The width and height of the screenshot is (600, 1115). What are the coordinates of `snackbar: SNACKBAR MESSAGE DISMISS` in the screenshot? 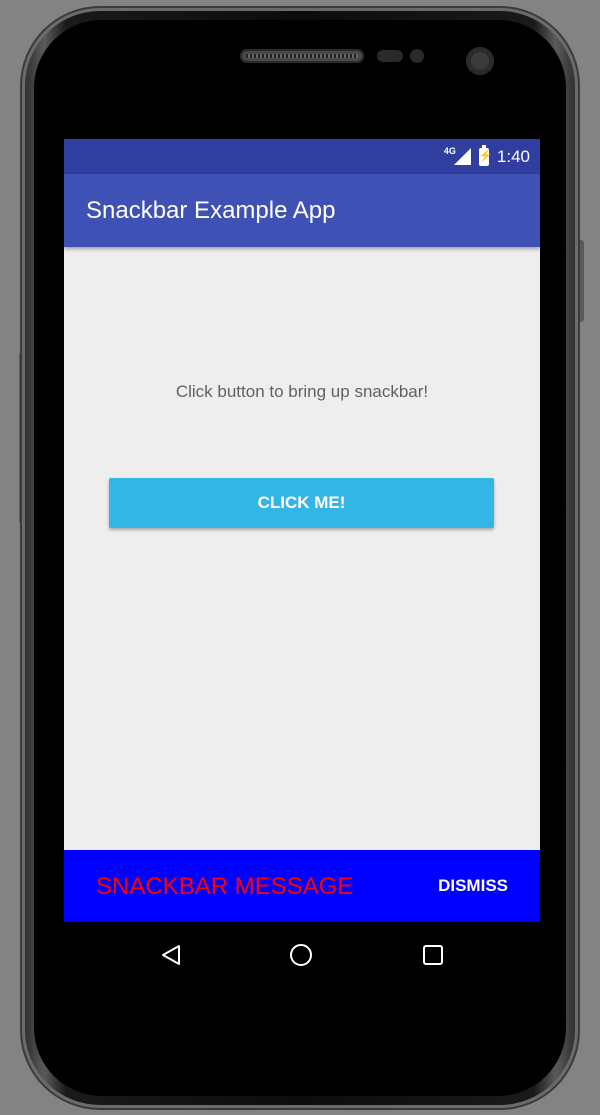 It's located at (302, 886).